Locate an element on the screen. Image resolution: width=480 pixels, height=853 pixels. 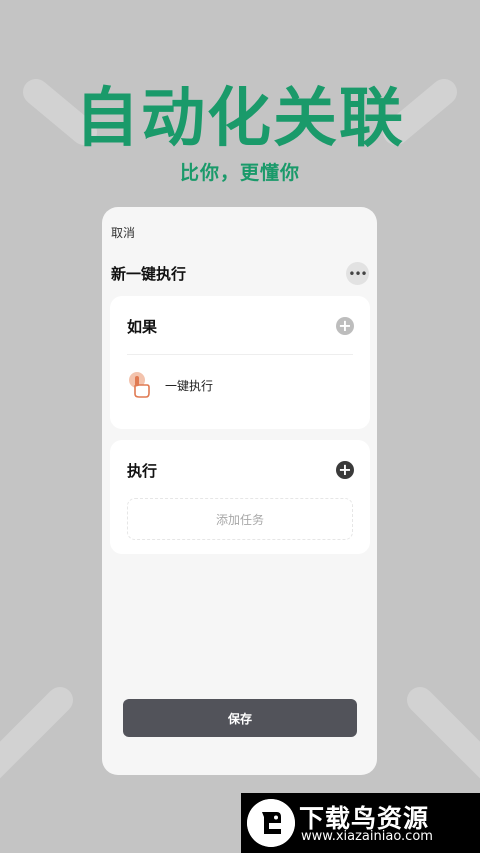
save-button: 保存 is located at coordinates (240, 718).